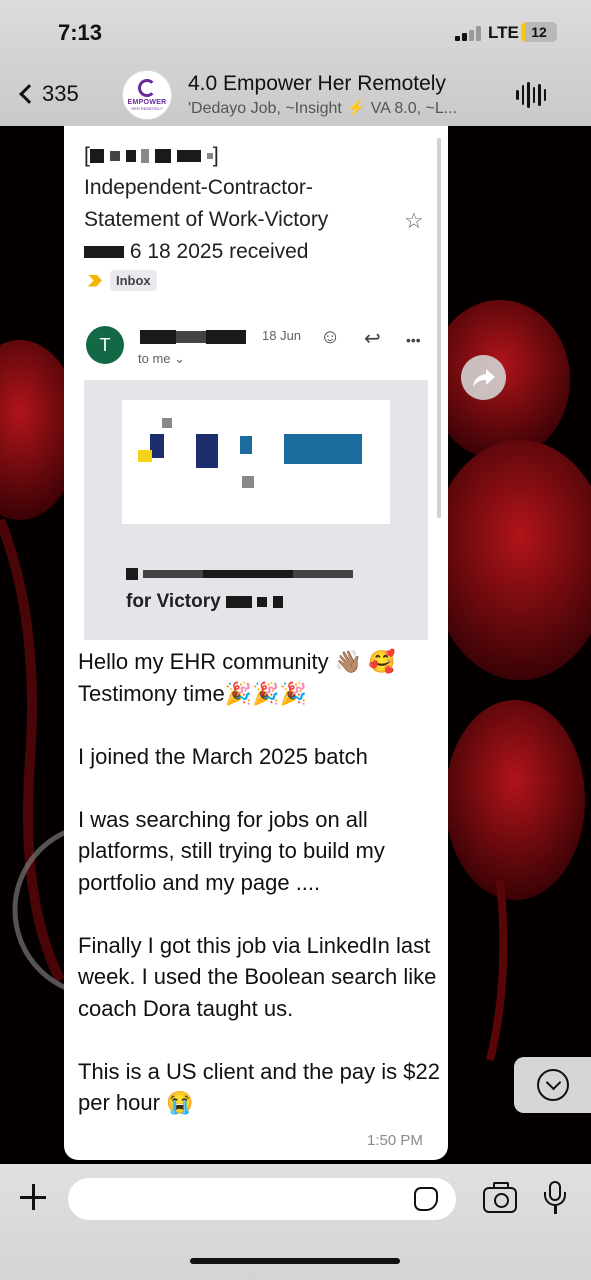  I want to click on redacted-attachment-line, so click(261, 574).